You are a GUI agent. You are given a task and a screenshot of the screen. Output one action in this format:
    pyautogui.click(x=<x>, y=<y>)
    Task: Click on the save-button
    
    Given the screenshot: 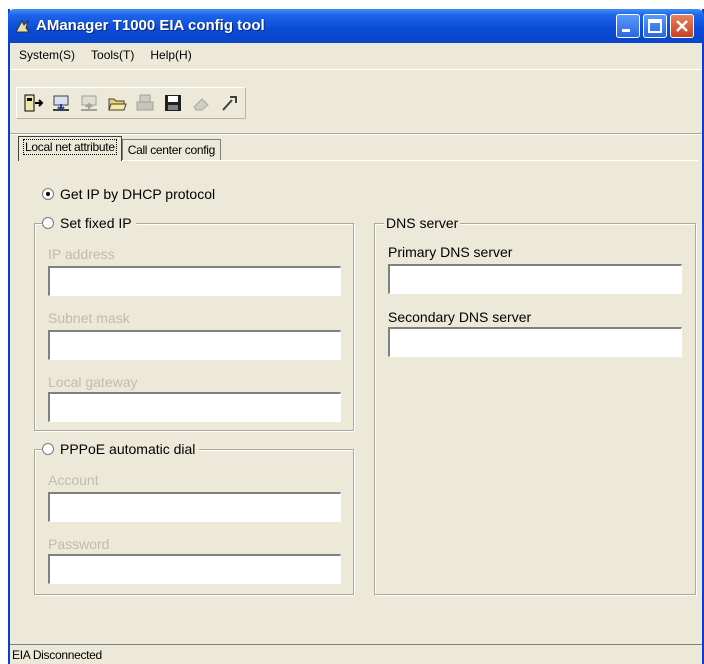 What is the action you would take?
    pyautogui.click(x=172, y=103)
    